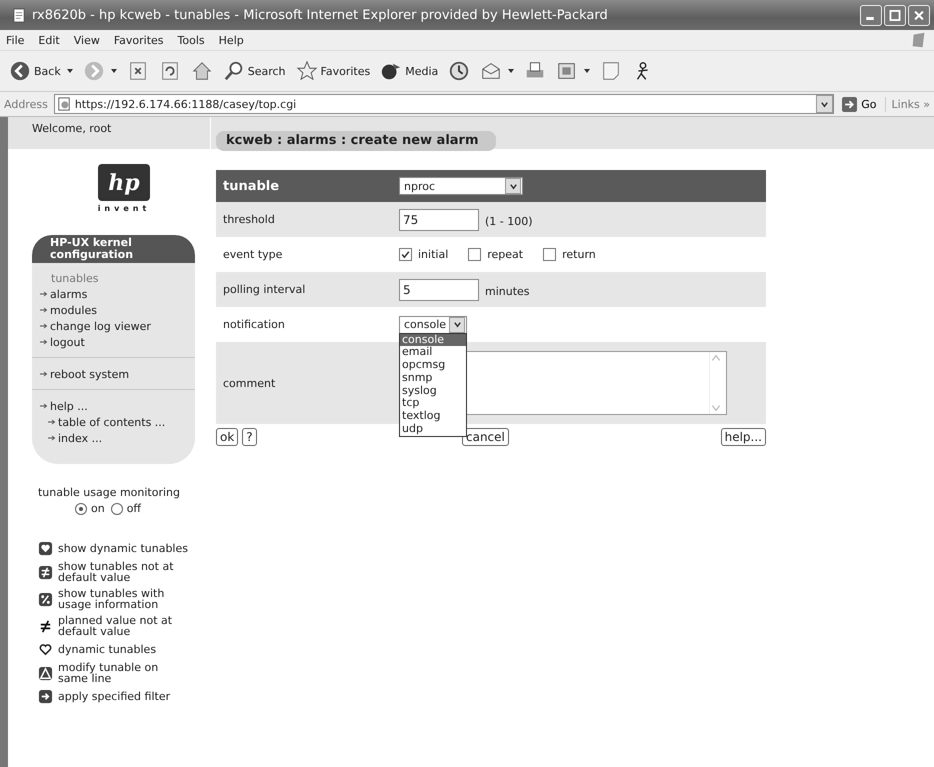 Image resolution: width=934 pixels, height=767 pixels. What do you see at coordinates (509, 221) in the screenshot?
I see `field-hint: (1 - 100)` at bounding box center [509, 221].